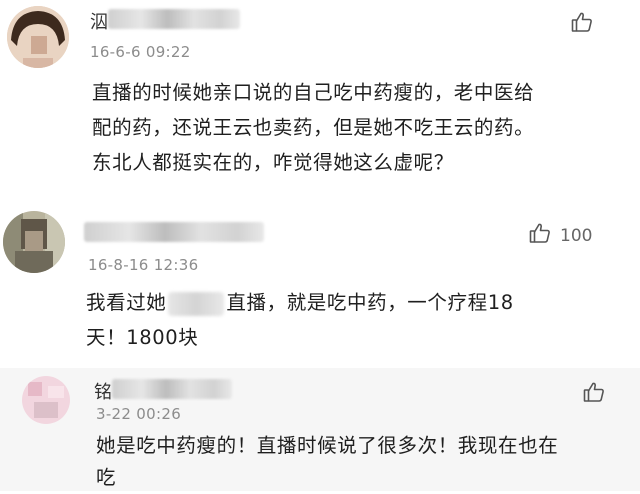 The width and height of the screenshot is (640, 494). Describe the element at coordinates (99, 21) in the screenshot. I see `username: 泅` at that location.